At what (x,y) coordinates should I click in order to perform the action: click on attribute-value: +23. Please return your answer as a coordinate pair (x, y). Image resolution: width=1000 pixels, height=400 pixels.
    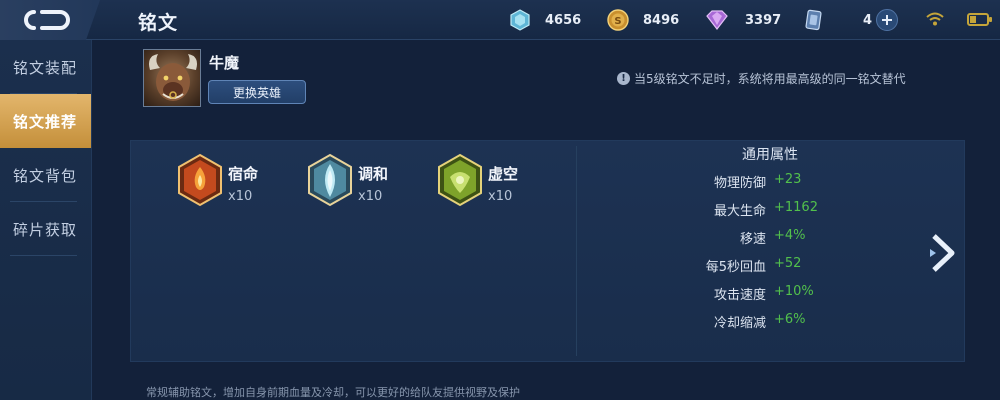
    Looking at the image, I should click on (788, 179).